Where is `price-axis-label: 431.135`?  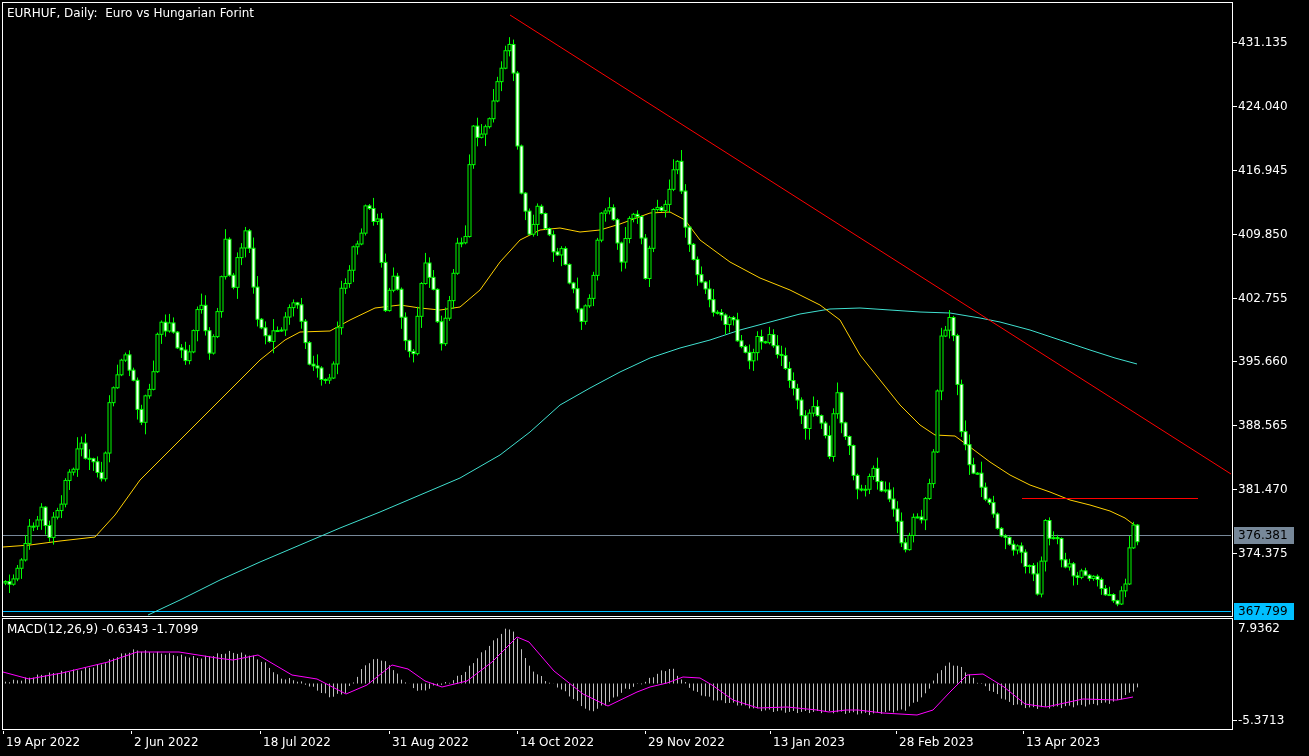
price-axis-label: 431.135 is located at coordinates (1260, 42).